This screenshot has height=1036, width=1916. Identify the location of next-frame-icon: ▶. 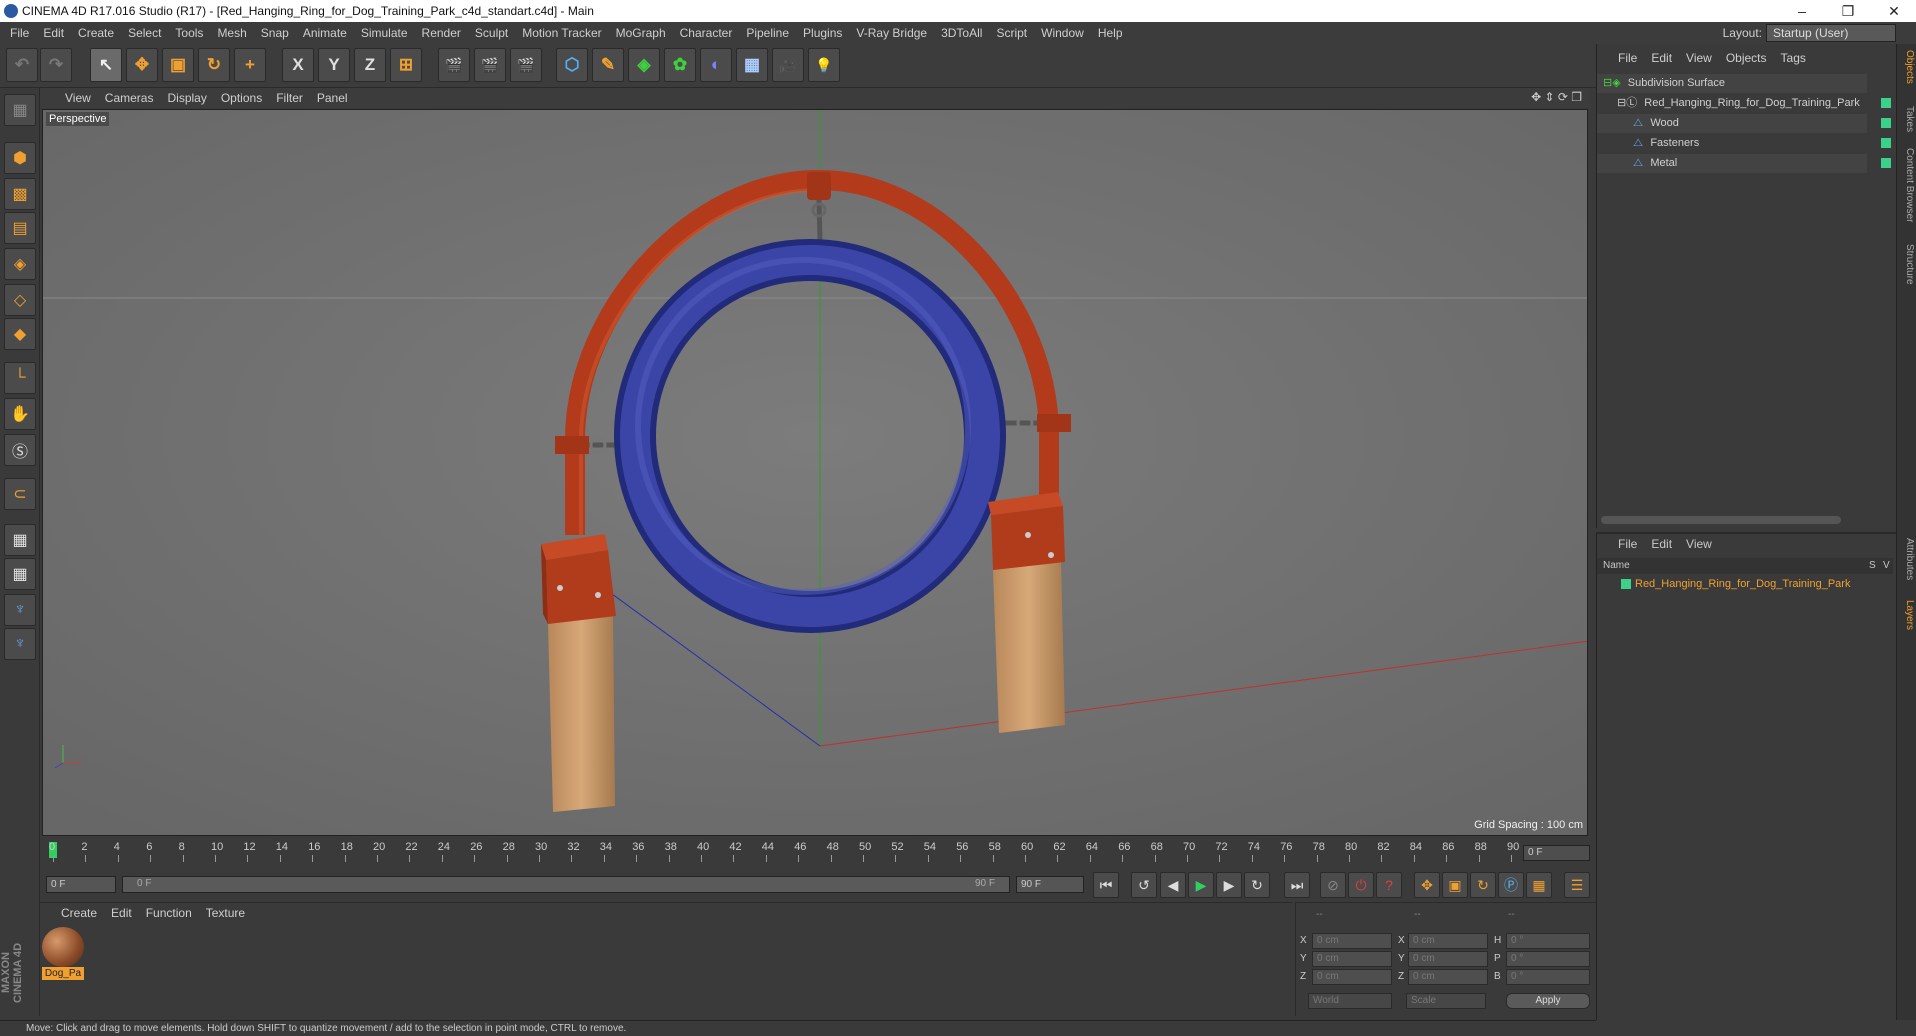
(1229, 885).